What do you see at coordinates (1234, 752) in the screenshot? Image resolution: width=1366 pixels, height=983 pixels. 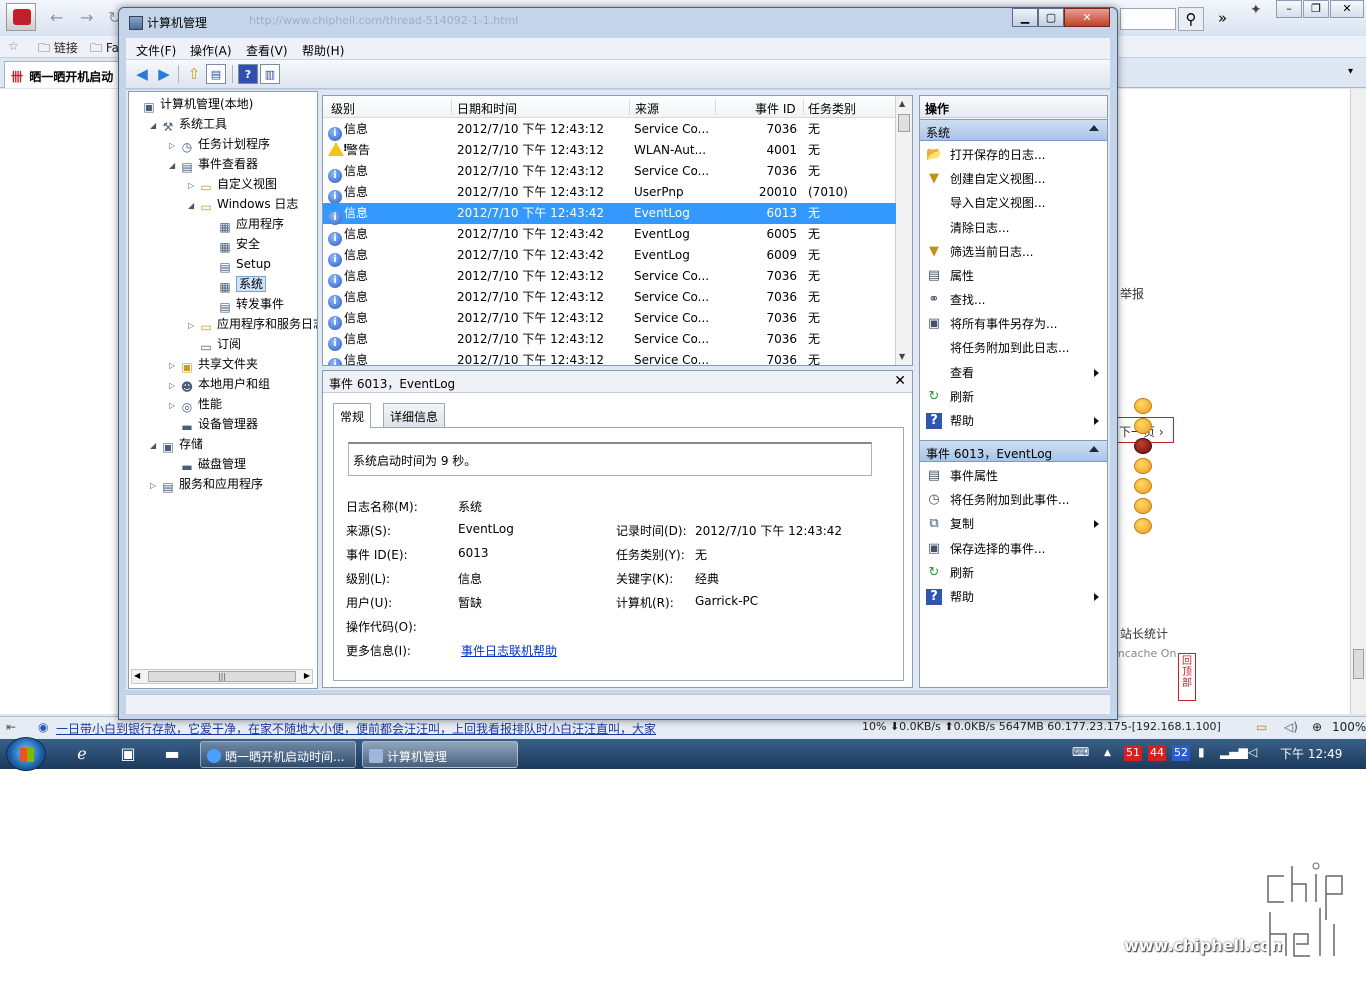 I see `signal-icon: ▂▄▆` at bounding box center [1234, 752].